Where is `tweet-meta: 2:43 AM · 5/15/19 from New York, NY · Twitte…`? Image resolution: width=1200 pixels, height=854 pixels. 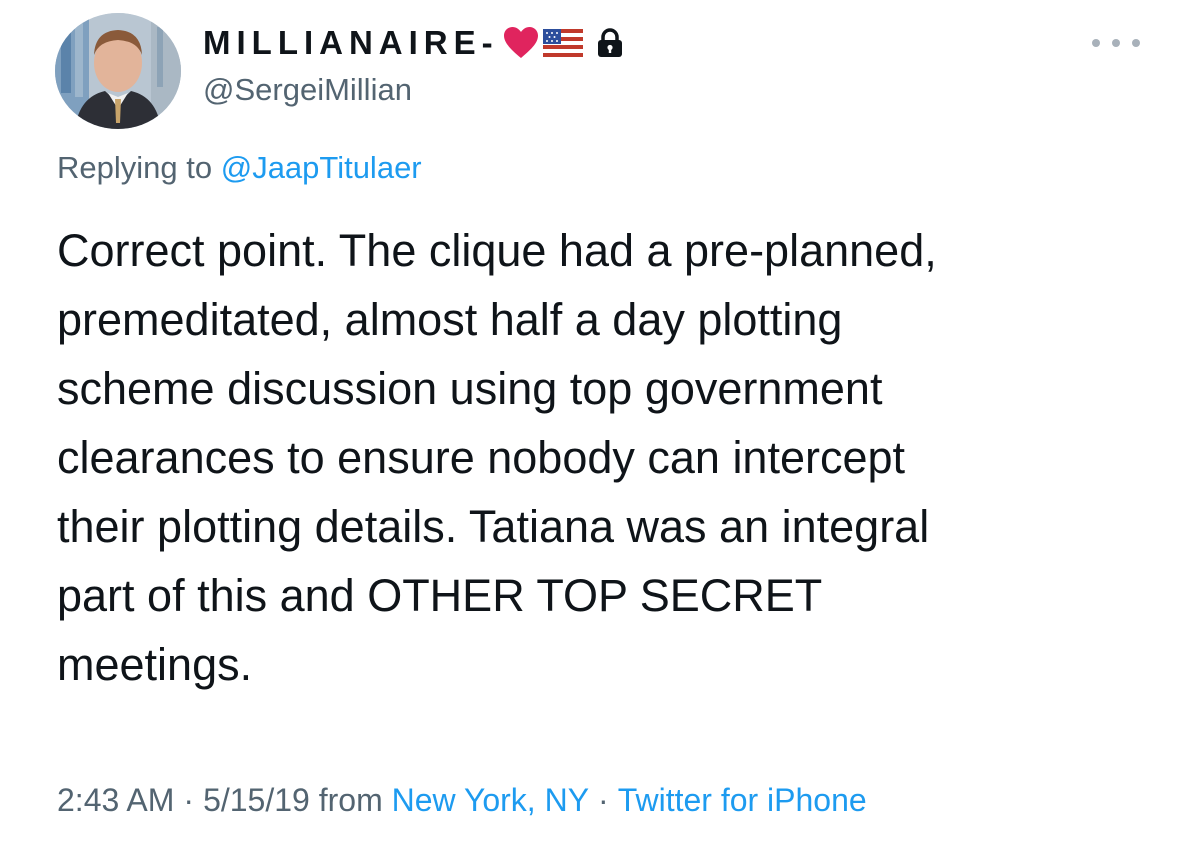 tweet-meta: 2:43 AM · 5/15/19 from New York, NY · Twitte… is located at coordinates (462, 800).